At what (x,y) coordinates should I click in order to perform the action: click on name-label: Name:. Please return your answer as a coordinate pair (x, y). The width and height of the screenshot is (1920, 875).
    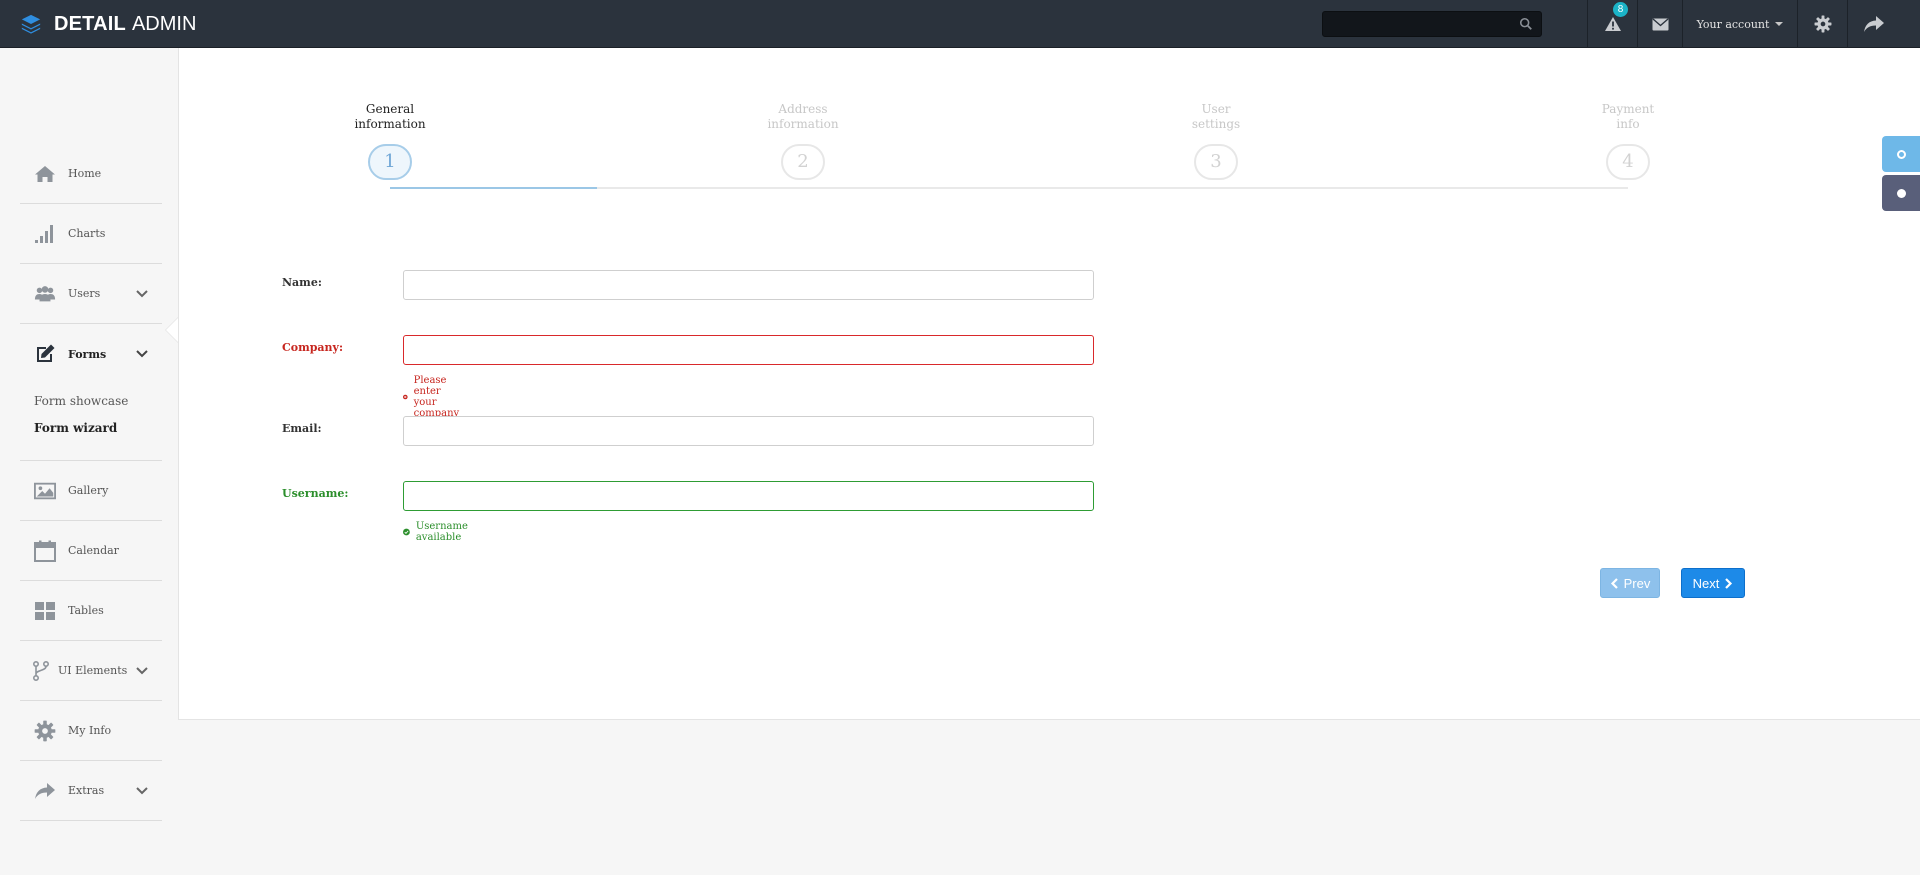
    Looking at the image, I should click on (302, 282).